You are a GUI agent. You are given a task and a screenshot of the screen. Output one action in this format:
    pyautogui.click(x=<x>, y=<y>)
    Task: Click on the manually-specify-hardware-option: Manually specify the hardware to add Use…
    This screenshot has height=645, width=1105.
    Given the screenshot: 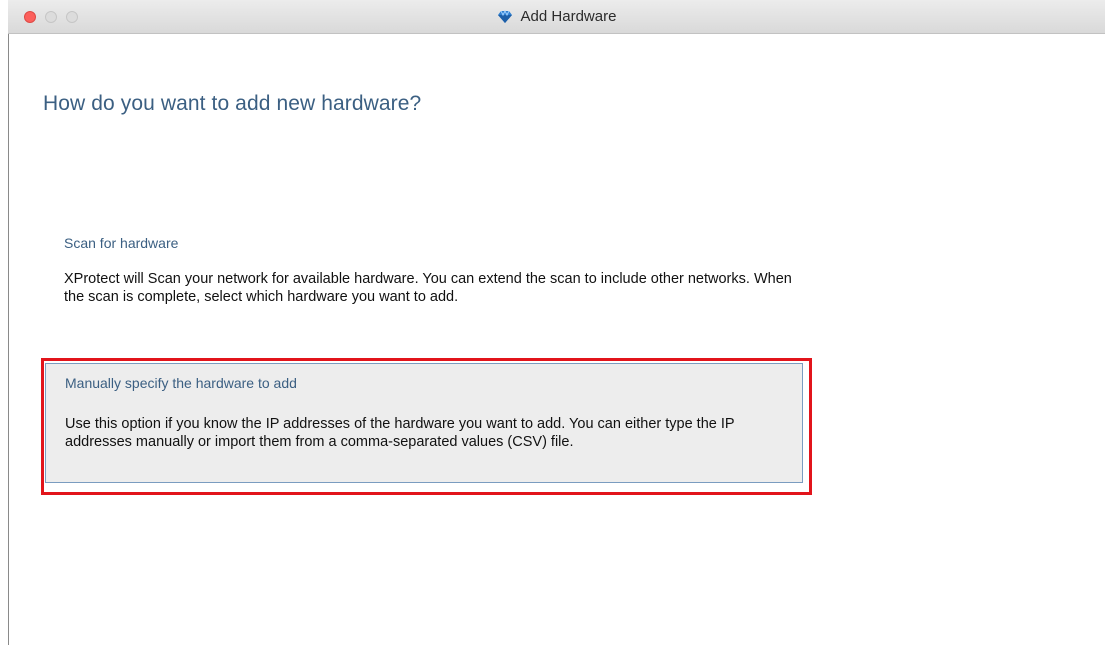 What is the action you would take?
    pyautogui.click(x=424, y=423)
    